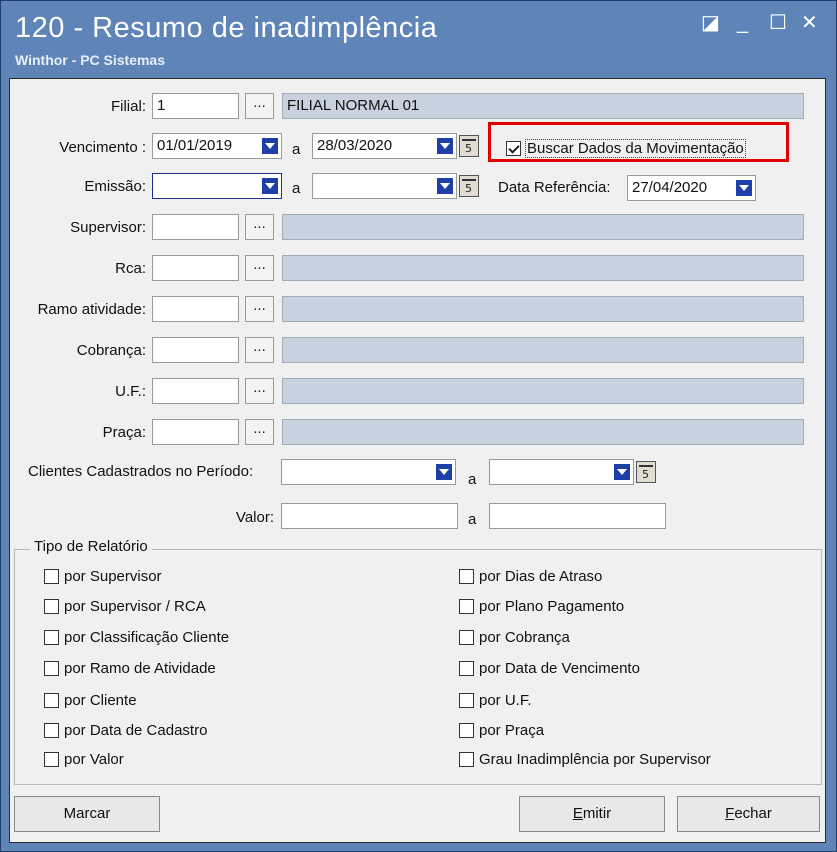 This screenshot has width=837, height=852. What do you see at coordinates (543, 391) in the screenshot?
I see `uf-description` at bounding box center [543, 391].